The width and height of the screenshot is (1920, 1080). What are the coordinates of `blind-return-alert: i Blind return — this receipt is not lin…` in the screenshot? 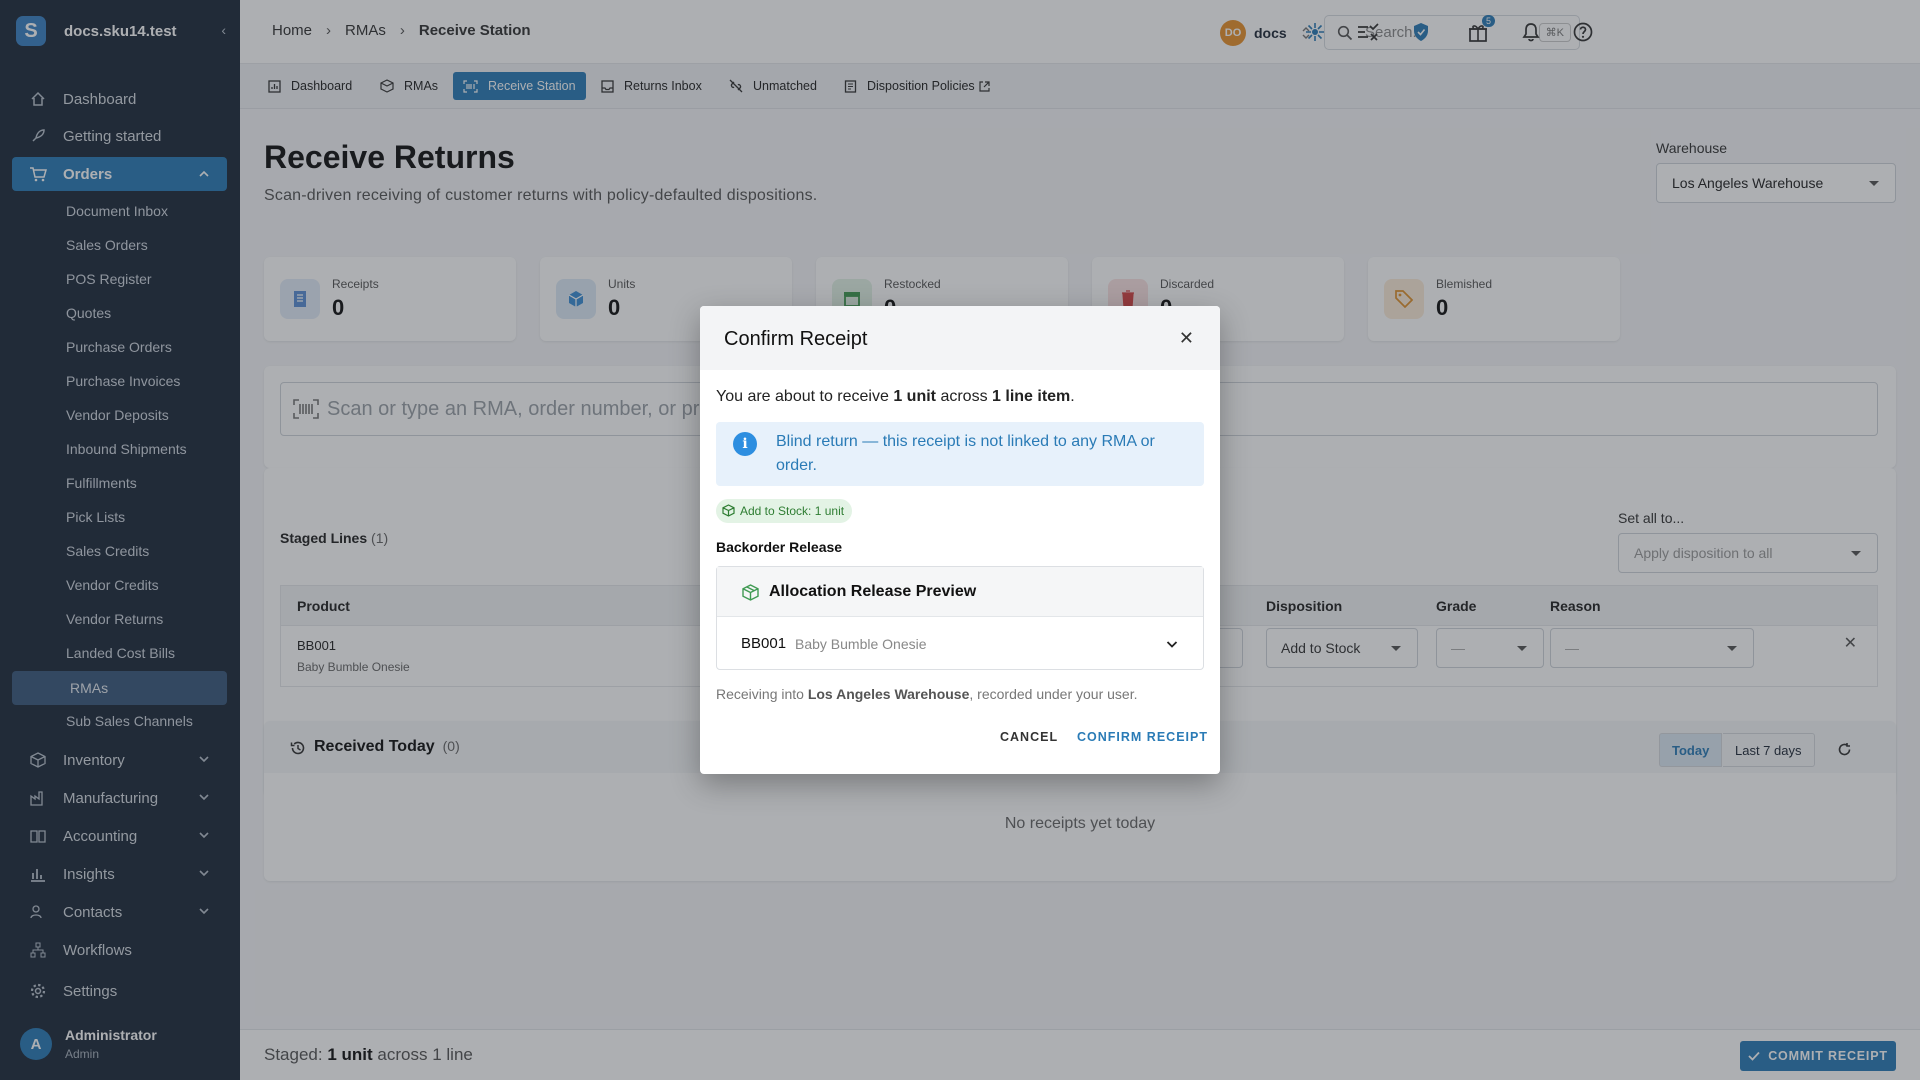 It's located at (960, 454).